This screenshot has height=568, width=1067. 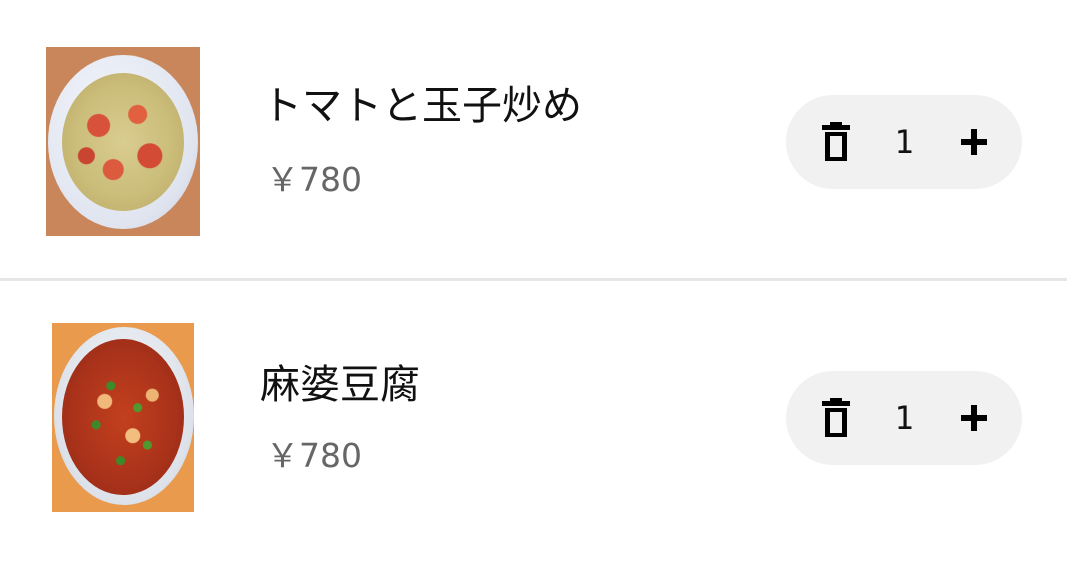 I want to click on mapo-tofu-dish-image, so click(x=123, y=417).